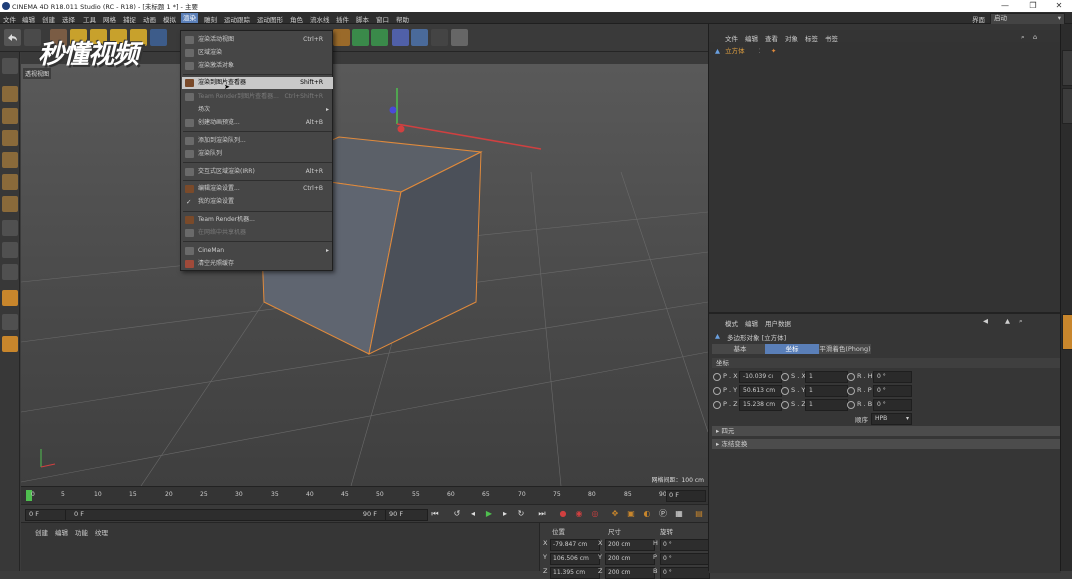 The image size is (1072, 579). Describe the element at coordinates (237, 19) in the screenshot. I see `menu-motion-tracking: 运动跟踪` at that location.